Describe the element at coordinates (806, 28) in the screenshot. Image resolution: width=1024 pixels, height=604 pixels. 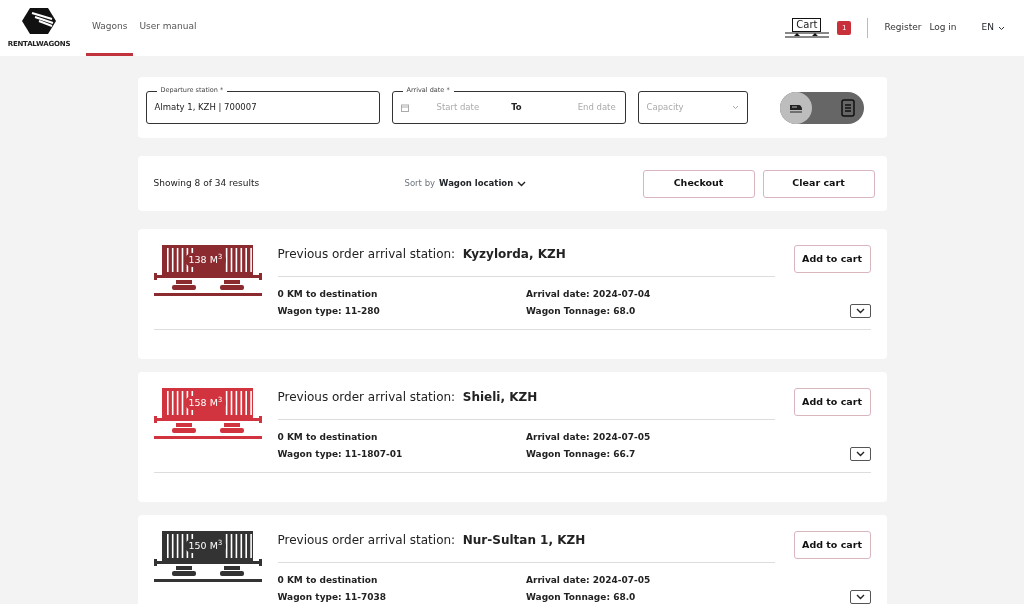
I see `cart-button: Cart` at that location.